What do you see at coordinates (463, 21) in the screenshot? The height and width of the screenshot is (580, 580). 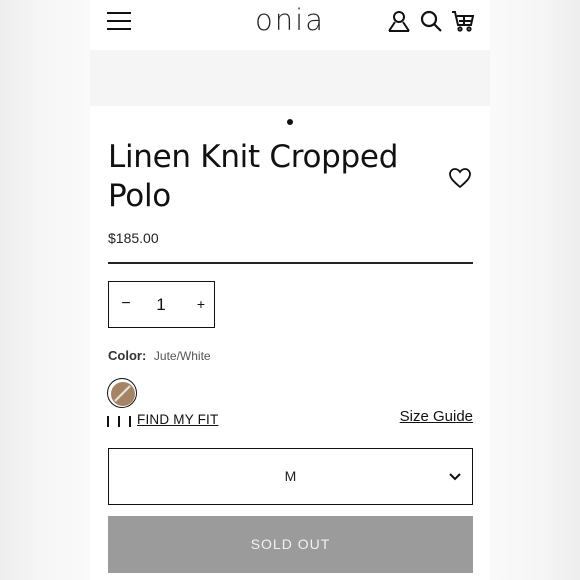 I see `cart-icon` at bounding box center [463, 21].